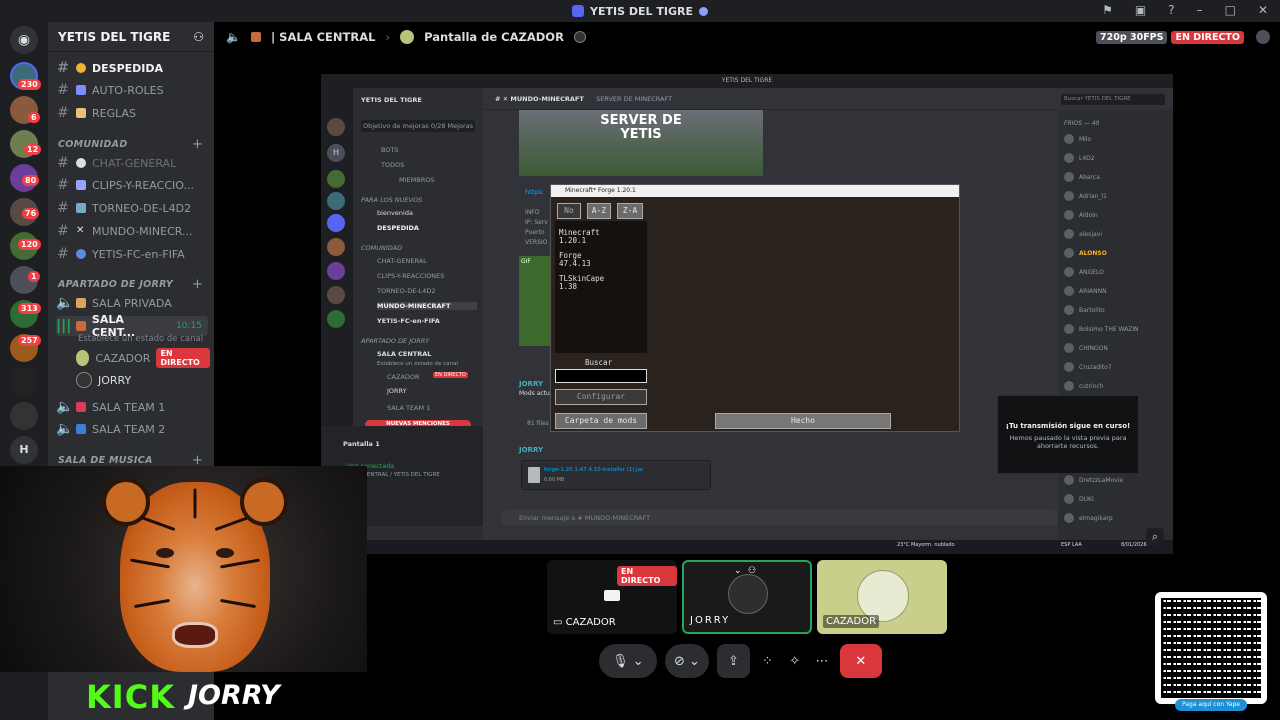  I want to click on chat-icon, so click(1263, 37).